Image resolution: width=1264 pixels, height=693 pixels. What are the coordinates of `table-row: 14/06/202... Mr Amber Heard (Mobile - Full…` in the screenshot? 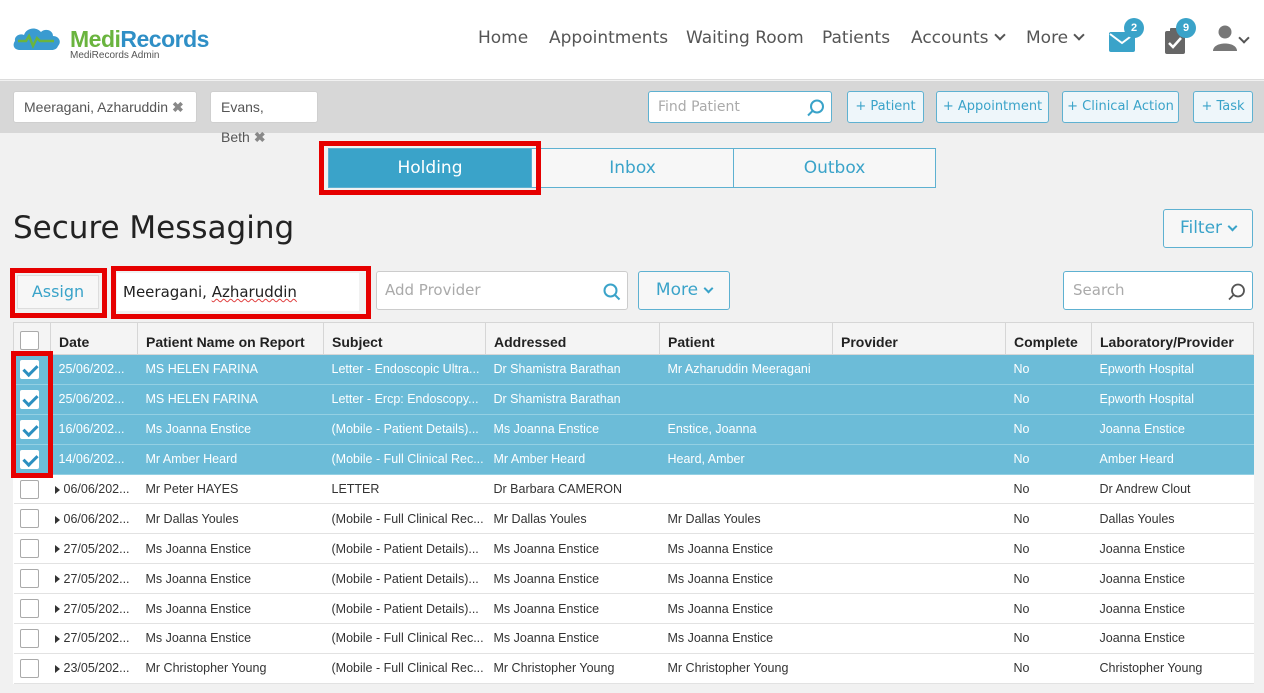 It's located at (633, 459).